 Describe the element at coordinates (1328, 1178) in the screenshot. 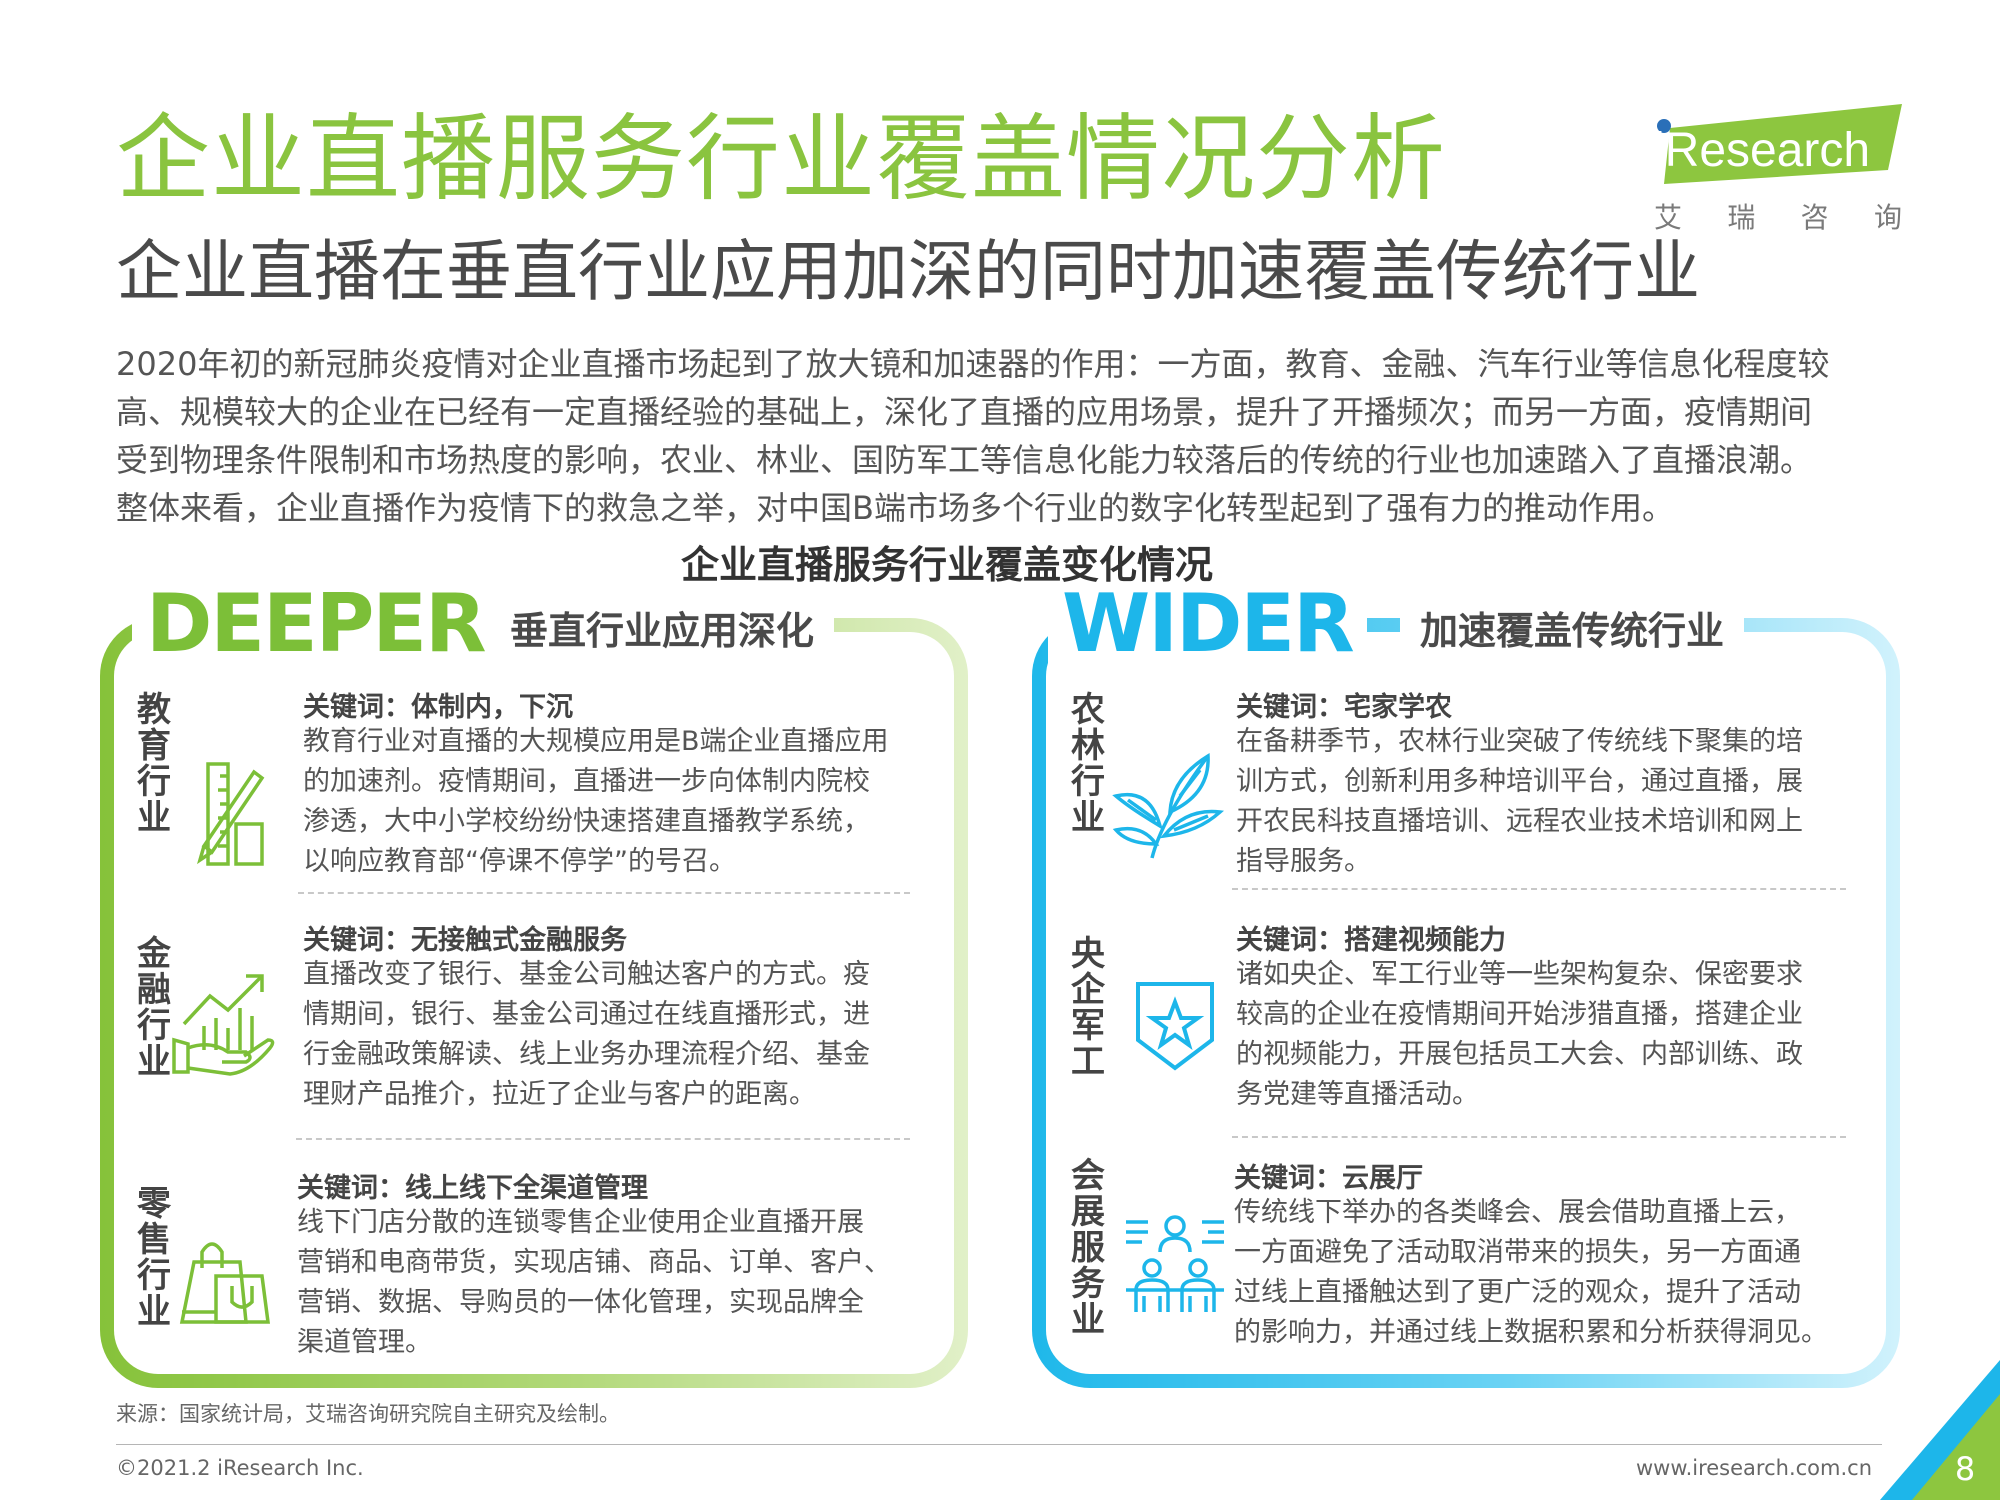

I see `keyword-exhibition: 关键词：云展厅` at that location.